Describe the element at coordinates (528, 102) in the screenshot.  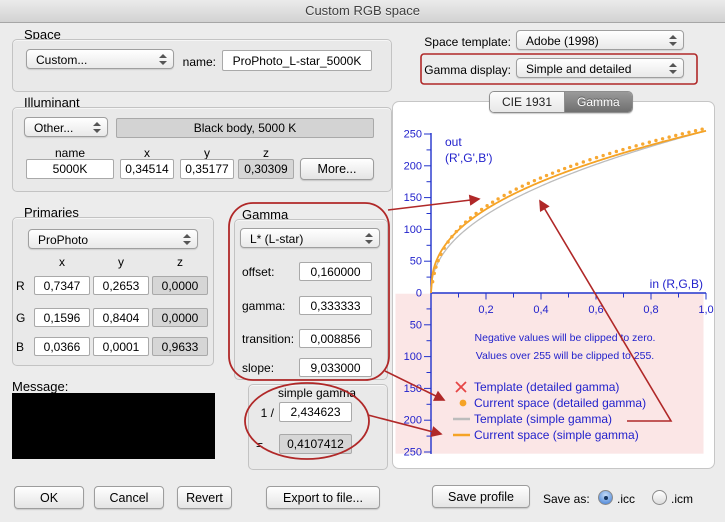
I see `tab-cie-1931: CIE 1931` at that location.